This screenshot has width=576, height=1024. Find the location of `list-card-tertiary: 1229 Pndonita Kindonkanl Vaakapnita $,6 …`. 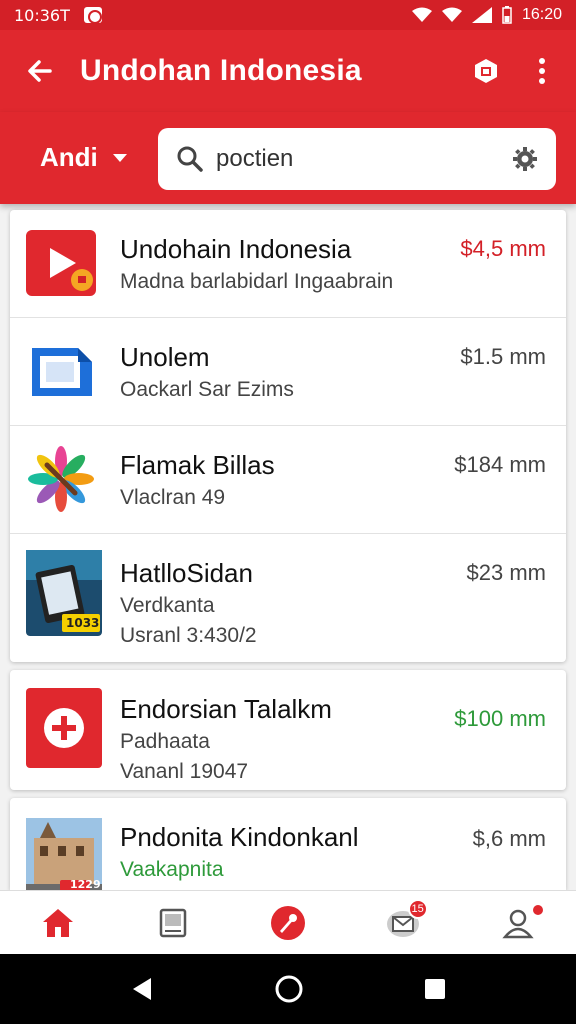

list-card-tertiary: 1229 Pndonita Kindonkanl Vaakapnita $,6 … is located at coordinates (288, 844).